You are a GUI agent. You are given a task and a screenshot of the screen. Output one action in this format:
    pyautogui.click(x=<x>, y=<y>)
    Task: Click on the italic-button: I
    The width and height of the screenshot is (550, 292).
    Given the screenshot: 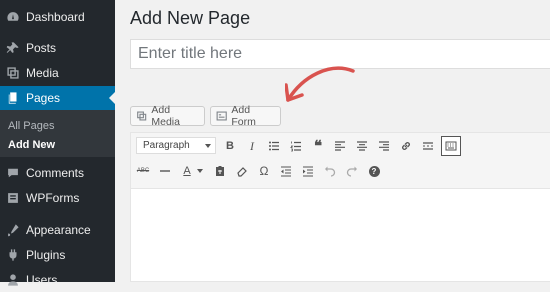 What is the action you would take?
    pyautogui.click(x=252, y=146)
    